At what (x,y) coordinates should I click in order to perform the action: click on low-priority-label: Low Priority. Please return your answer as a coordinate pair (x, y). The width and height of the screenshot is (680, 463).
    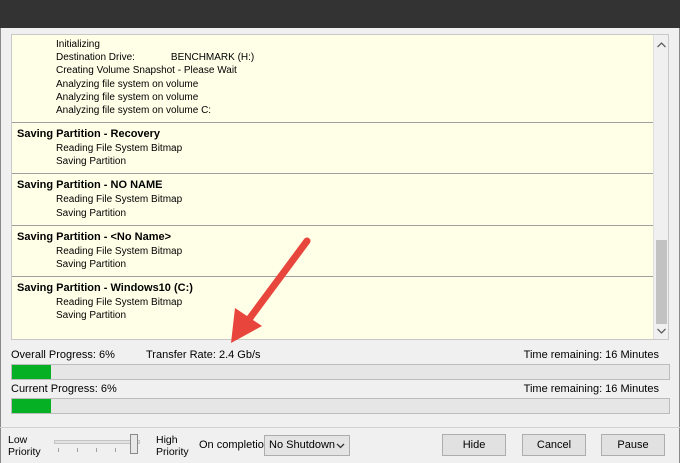
    Looking at the image, I should click on (24, 446).